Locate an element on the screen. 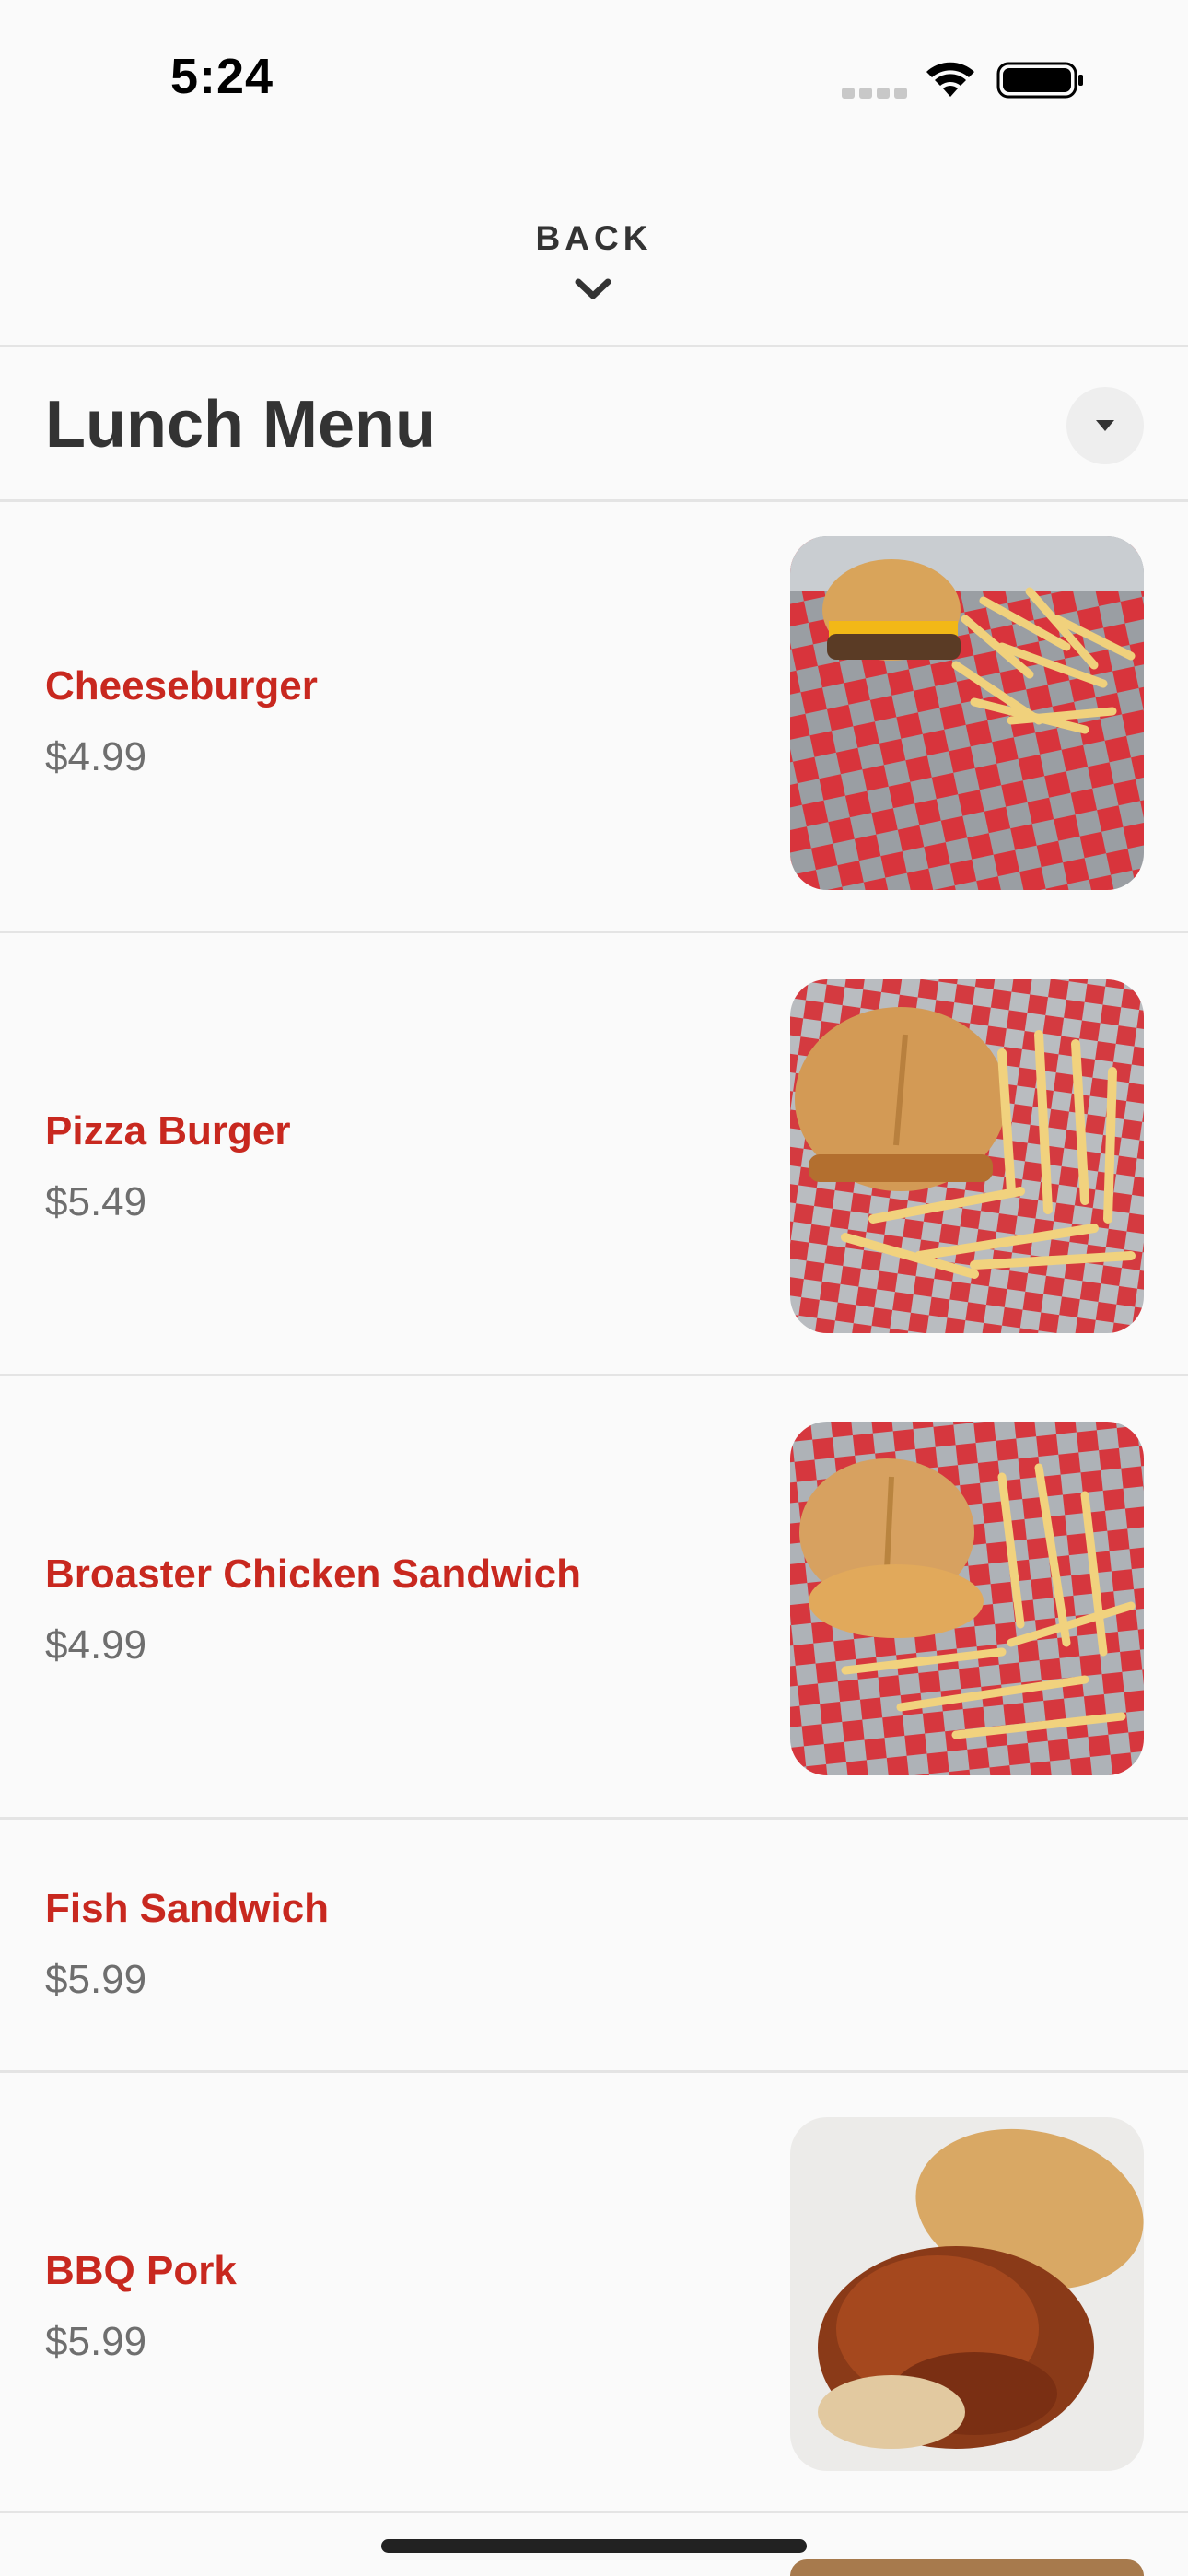  item-name: Fish Sandwich is located at coordinates (187, 1908).